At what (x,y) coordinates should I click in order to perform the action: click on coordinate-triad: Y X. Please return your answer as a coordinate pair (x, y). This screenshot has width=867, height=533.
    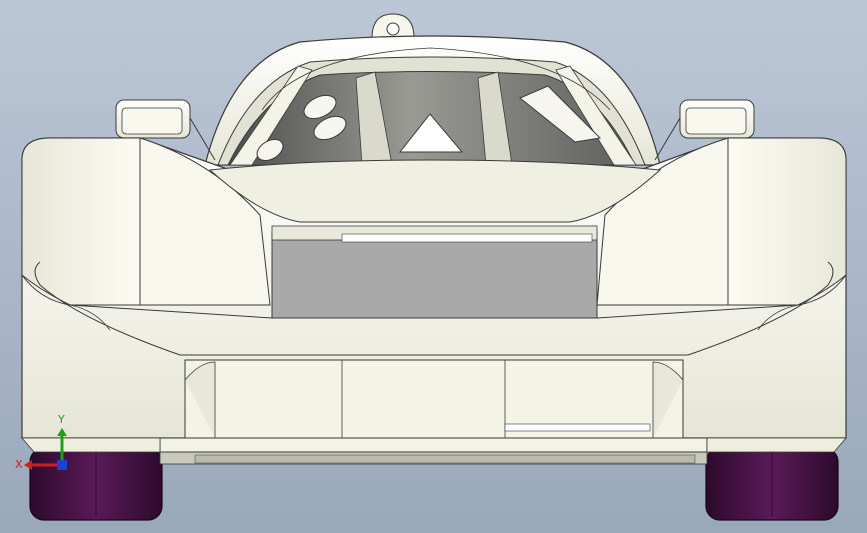
    Looking at the image, I should click on (44, 445).